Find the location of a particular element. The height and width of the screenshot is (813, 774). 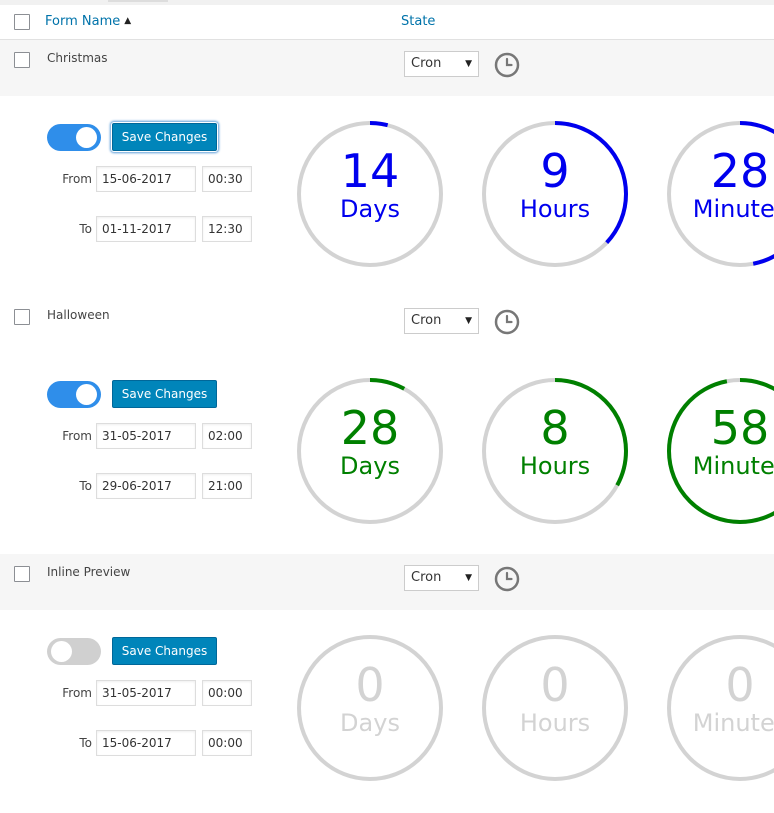

countdown-ring-days: 0 Days is located at coordinates (370, 708).